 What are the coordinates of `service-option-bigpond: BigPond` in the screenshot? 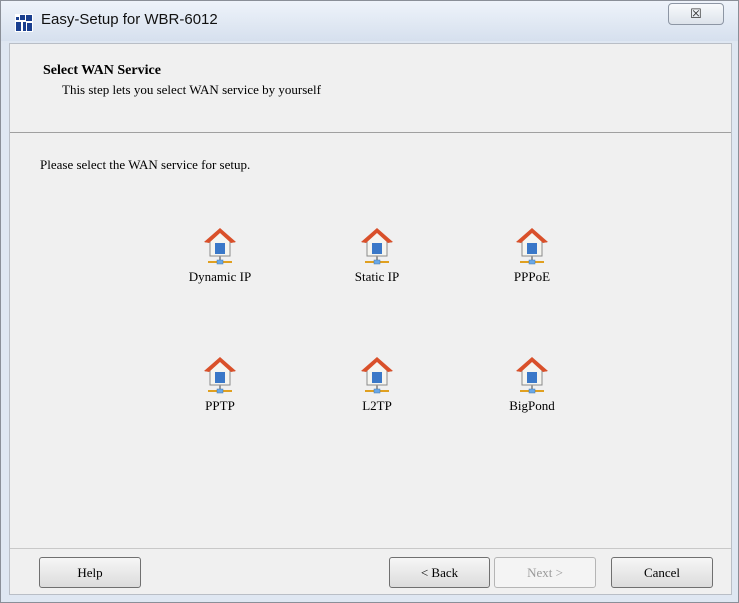 It's located at (532, 385).